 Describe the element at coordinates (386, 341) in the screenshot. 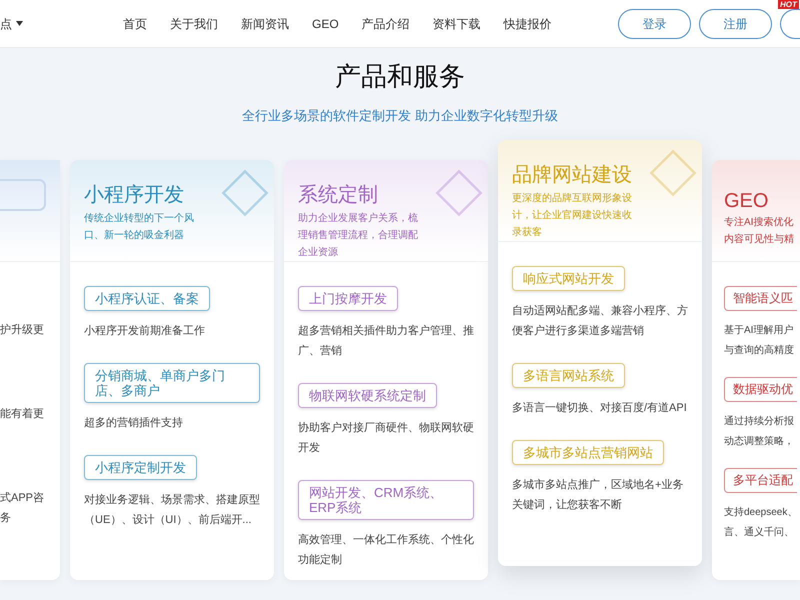

I see `service-description: 超多营销相关插件助力客户管理、推广、营销` at that location.